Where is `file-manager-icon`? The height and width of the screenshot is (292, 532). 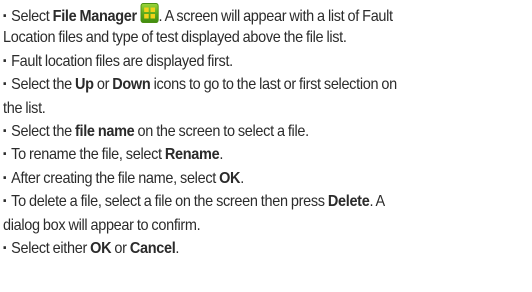
file-manager-icon is located at coordinates (149, 13).